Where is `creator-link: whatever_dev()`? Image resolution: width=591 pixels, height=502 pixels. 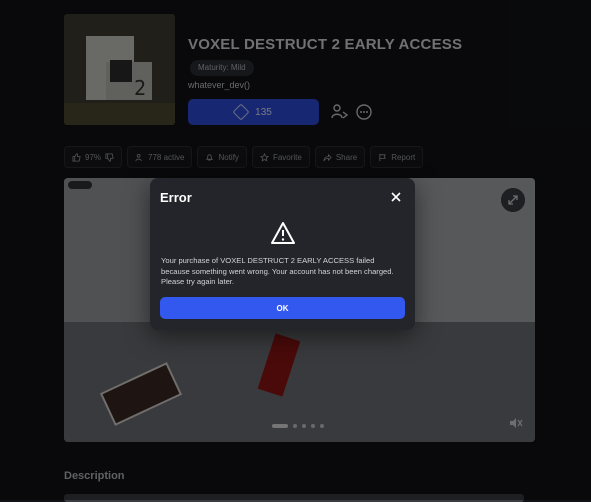 creator-link: whatever_dev() is located at coordinates (219, 85).